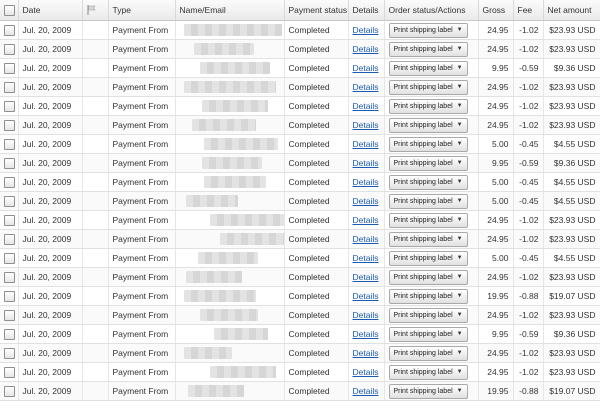 Image resolution: width=600 pixels, height=409 pixels. I want to click on column-header-net-amount: Net amount, so click(571, 10).